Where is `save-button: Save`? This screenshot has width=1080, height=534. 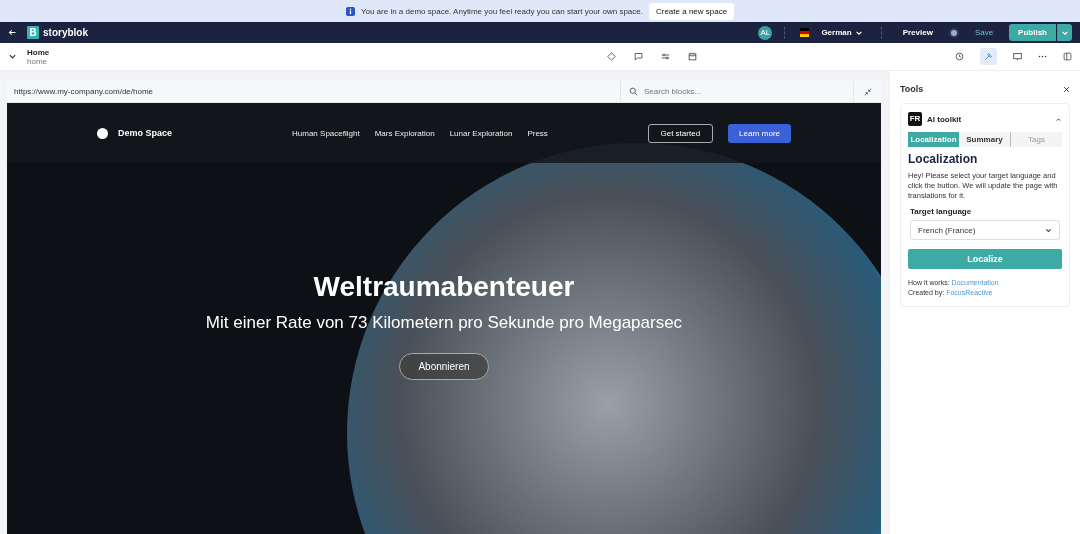 save-button: Save is located at coordinates (984, 32).